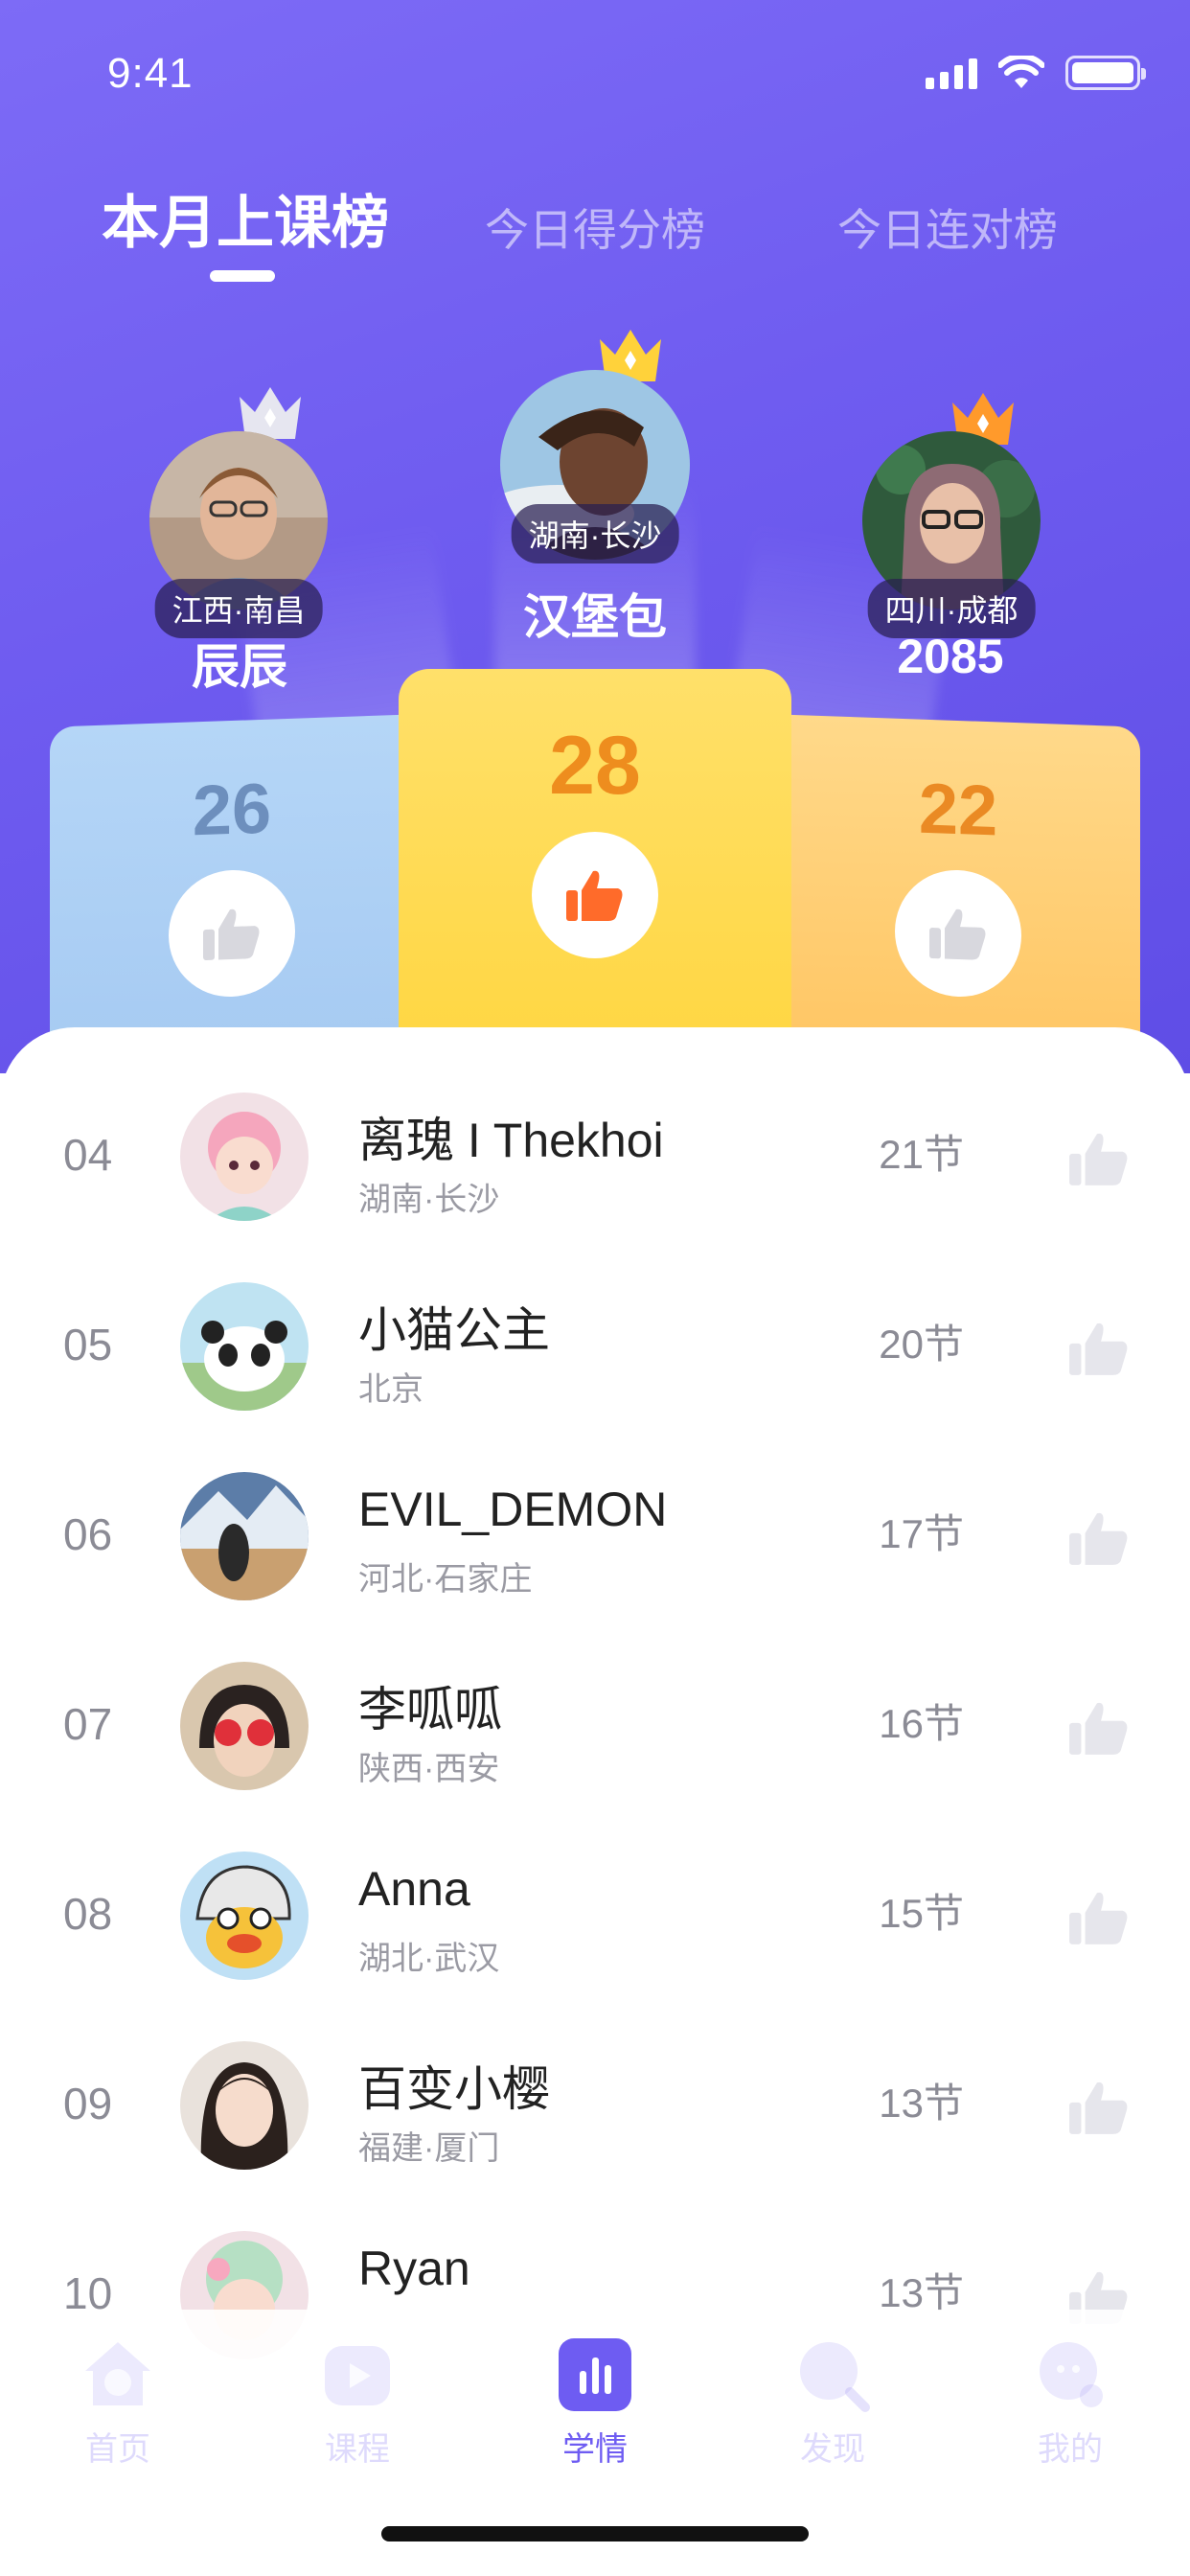 The image size is (1190, 2576). What do you see at coordinates (390, 1389) in the screenshot?
I see `user-location: 北京` at bounding box center [390, 1389].